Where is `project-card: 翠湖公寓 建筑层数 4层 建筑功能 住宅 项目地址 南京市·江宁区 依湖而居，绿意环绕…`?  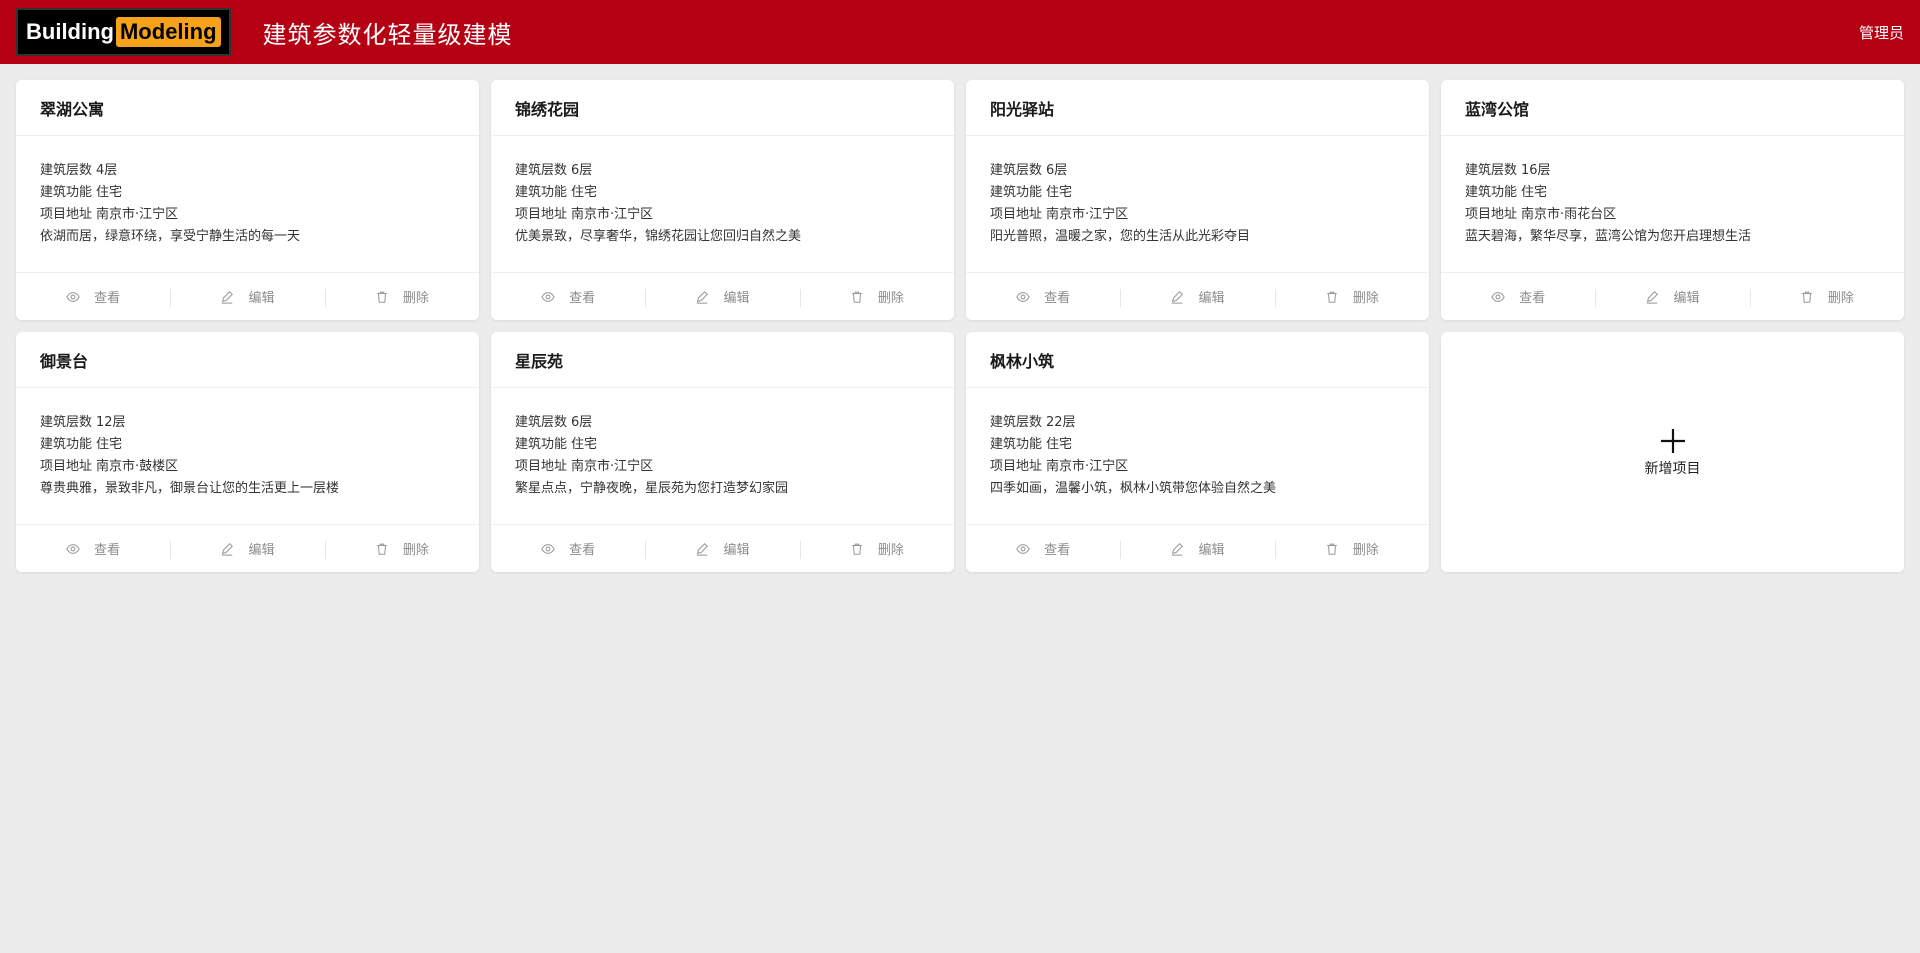
project-card: 翠湖公寓 建筑层数 4层 建筑功能 住宅 项目地址 南京市·江宁区 依湖而居，绿意环绕… is located at coordinates (247, 200).